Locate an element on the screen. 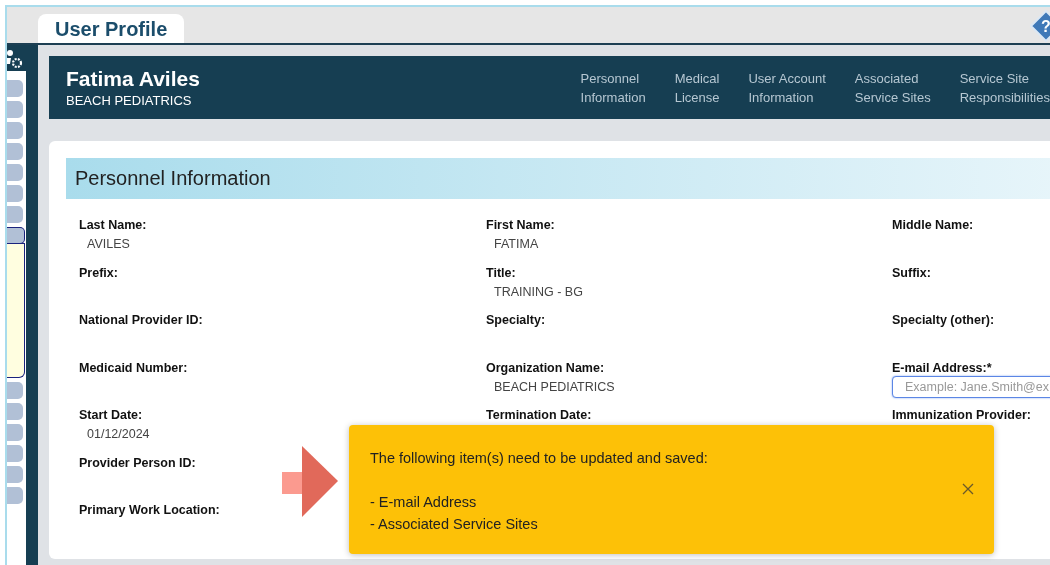  field-label: E-mail Address:* is located at coordinates (942, 367).